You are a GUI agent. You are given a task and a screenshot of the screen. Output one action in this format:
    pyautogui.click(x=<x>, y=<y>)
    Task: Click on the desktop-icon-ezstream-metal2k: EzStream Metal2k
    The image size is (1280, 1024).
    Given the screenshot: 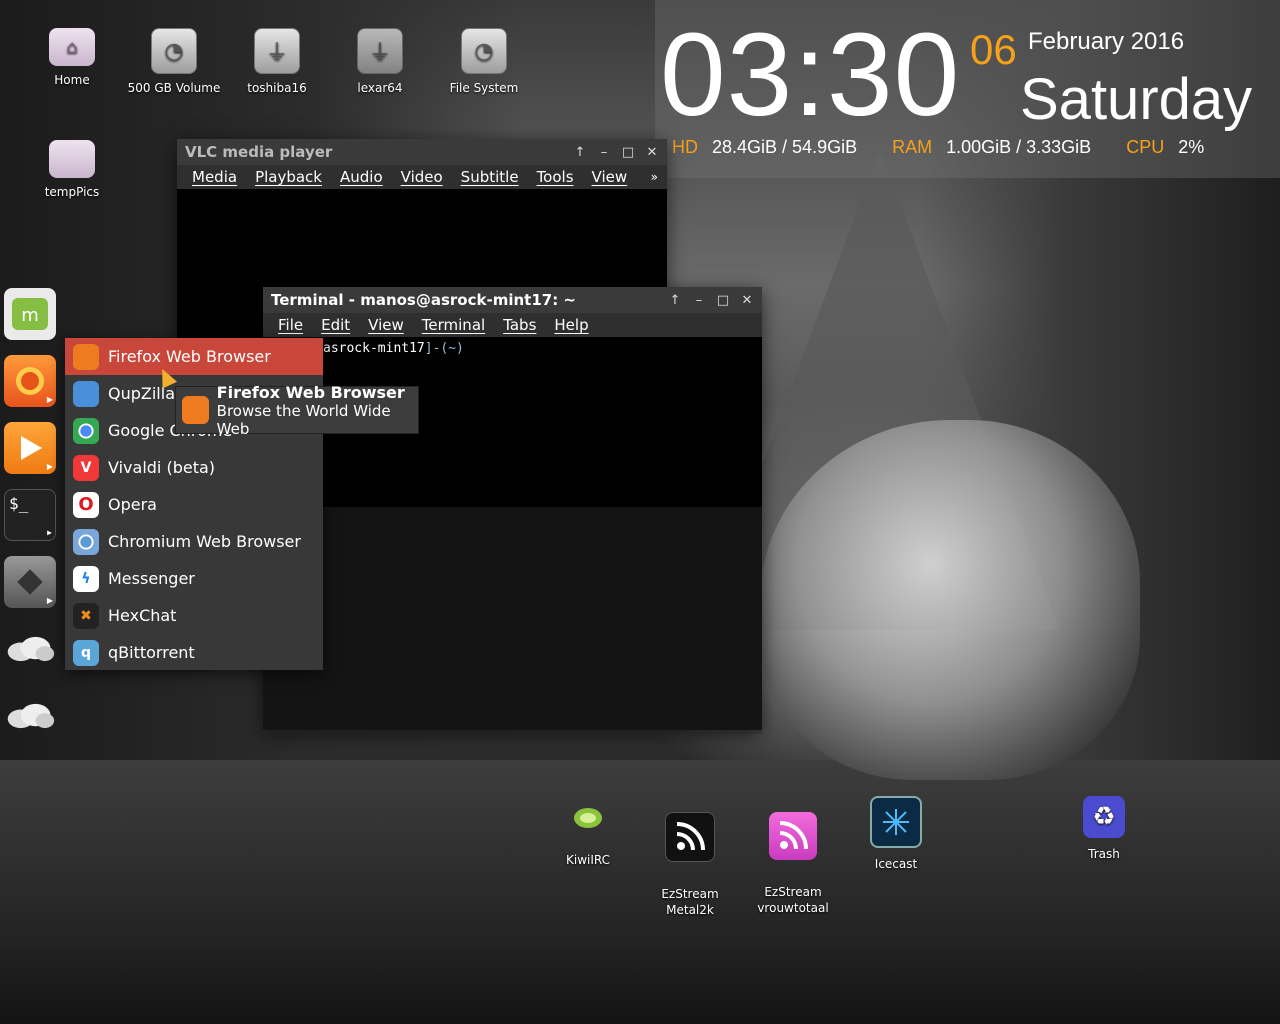 What is the action you would take?
    pyautogui.click(x=690, y=857)
    